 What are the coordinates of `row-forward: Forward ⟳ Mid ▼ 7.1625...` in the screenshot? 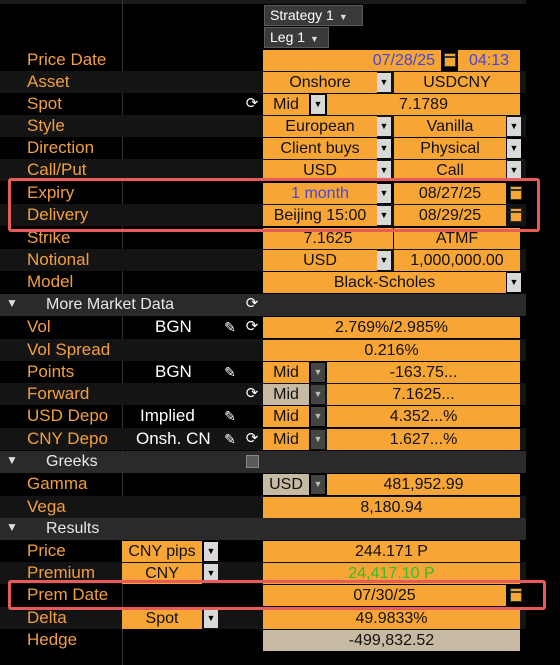 It's located at (263, 394).